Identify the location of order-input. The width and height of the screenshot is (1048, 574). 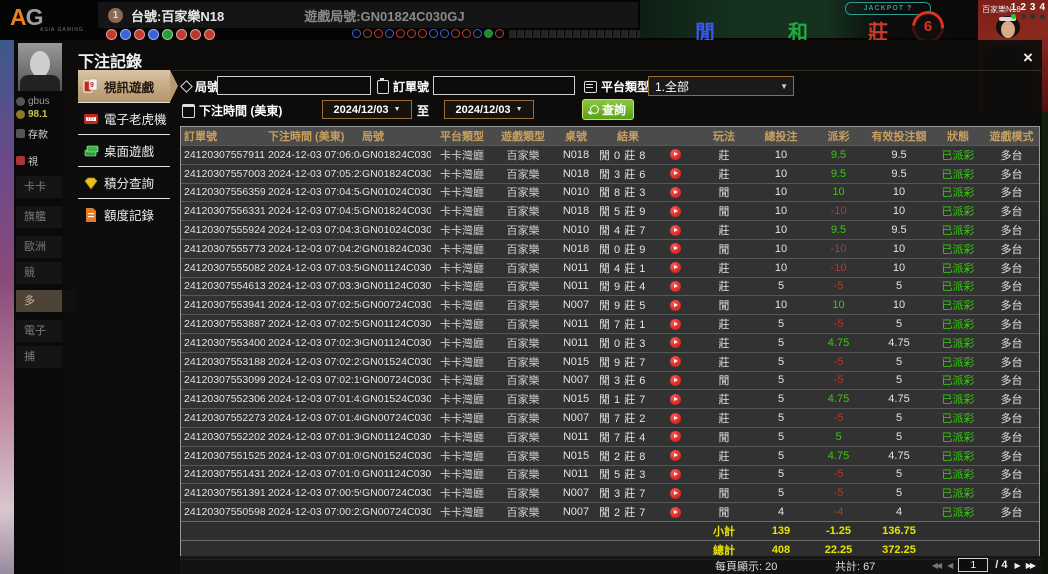
(504, 85).